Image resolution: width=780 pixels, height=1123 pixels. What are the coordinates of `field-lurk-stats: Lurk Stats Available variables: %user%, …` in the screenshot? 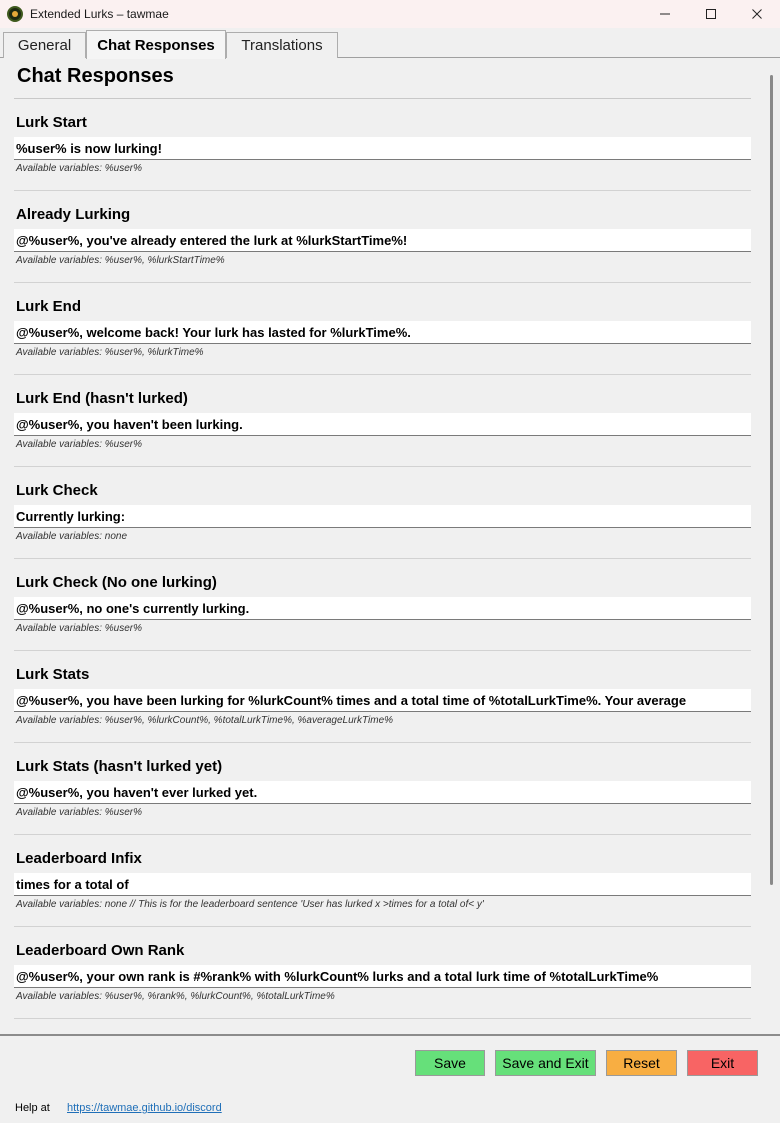 It's located at (382, 697).